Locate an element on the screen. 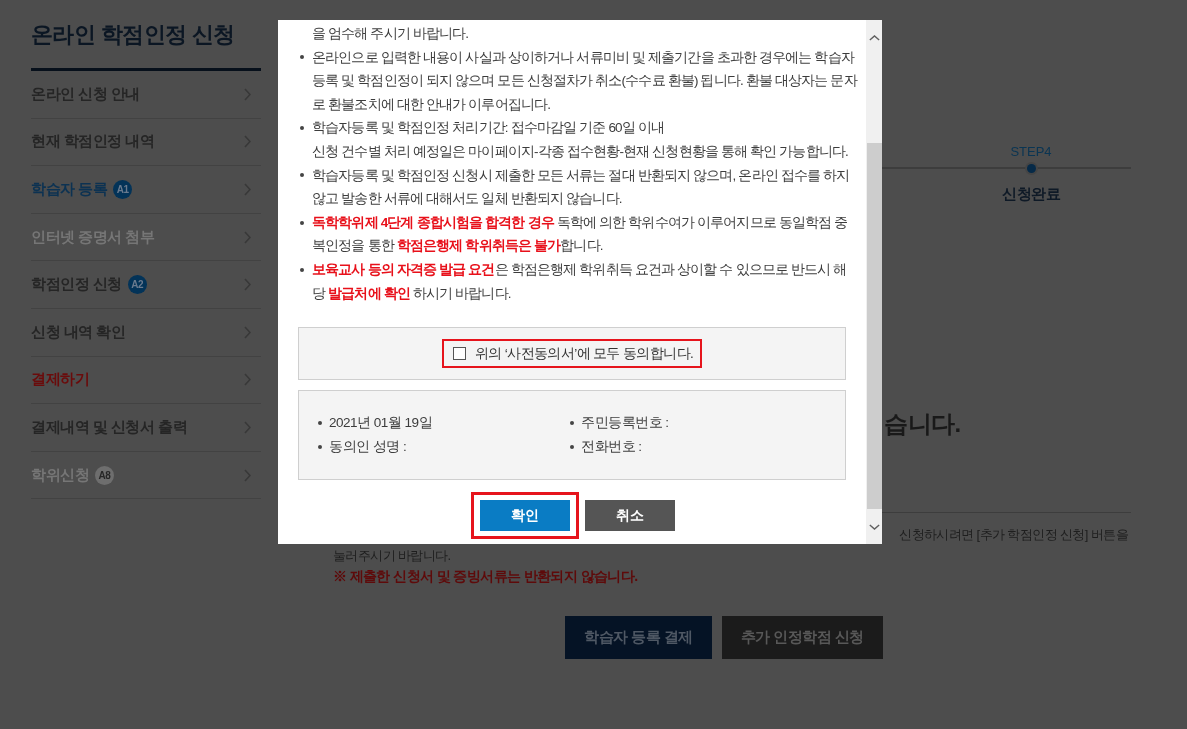 The width and height of the screenshot is (1187, 729). notice-paragraph: 신청 건수별 처리 예정일은 마이페이지-각종 접수현황-현재 신청현황을 통해 확인 가능합니다. is located at coordinates (580, 151).